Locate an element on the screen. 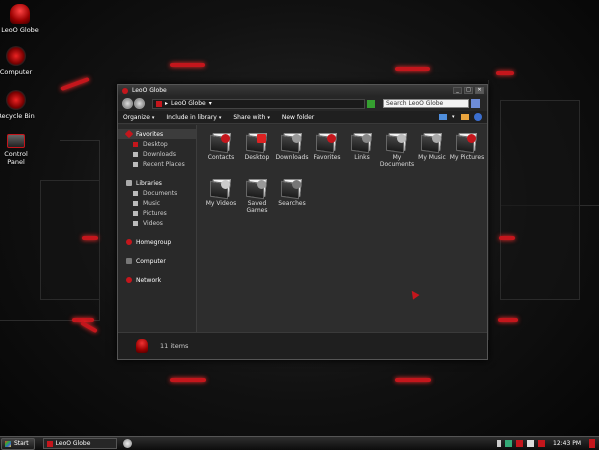 This screenshot has height=450, width=599. folder-my-videos: My Videos is located at coordinates (221, 191).